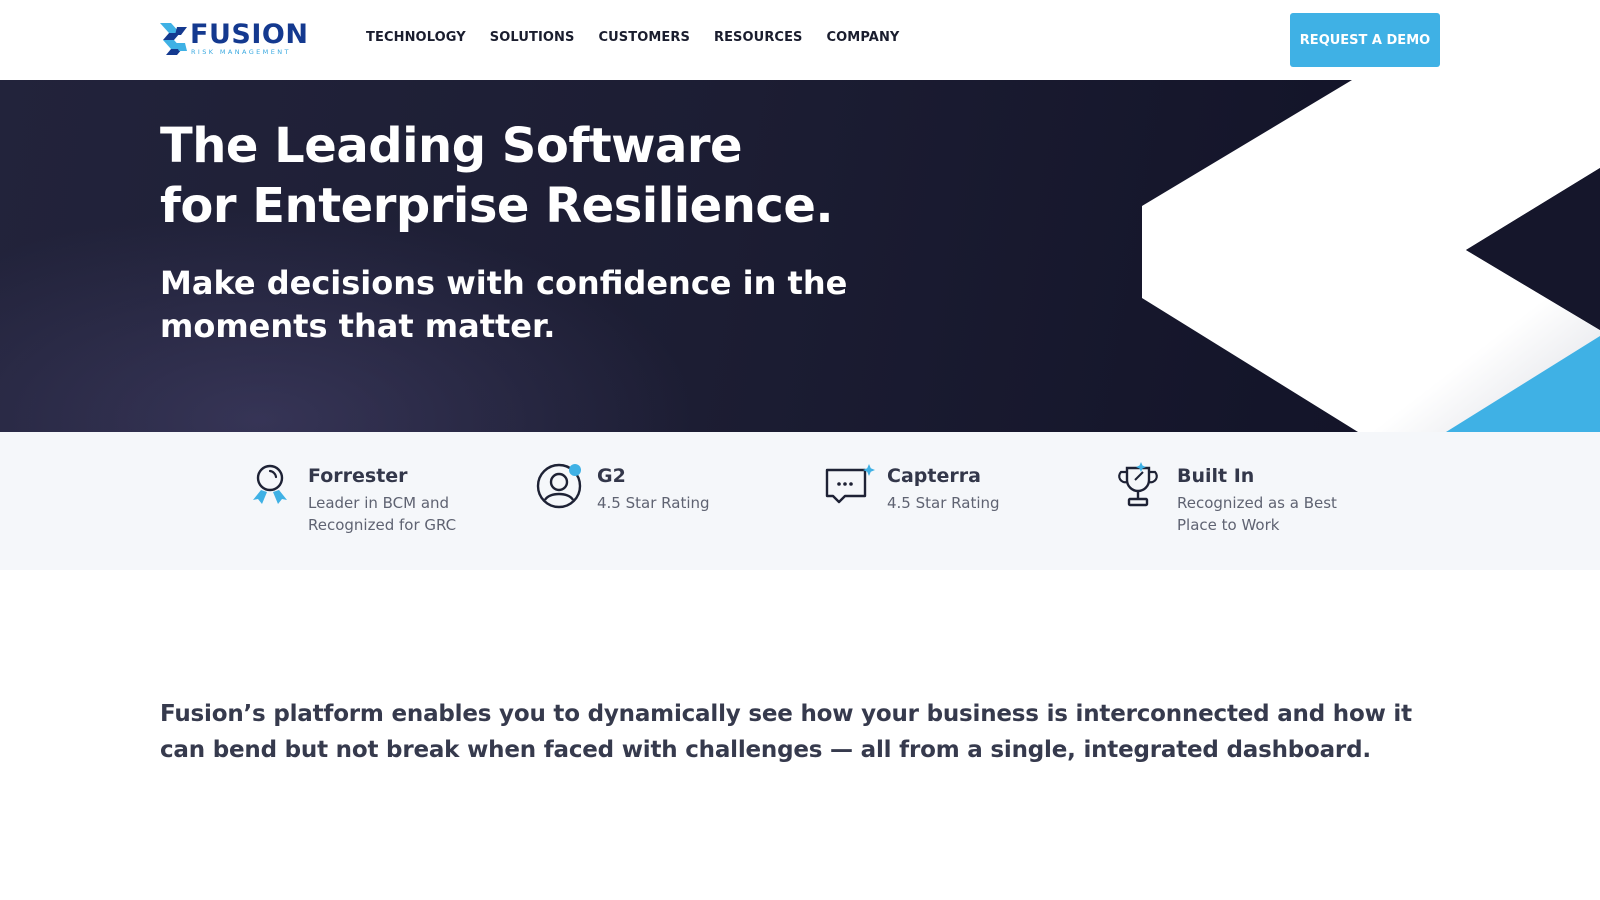 The image size is (1600, 900). What do you see at coordinates (504, 283) in the screenshot?
I see `hero-subtitle-line-1: Make decisions with confidence in the` at bounding box center [504, 283].